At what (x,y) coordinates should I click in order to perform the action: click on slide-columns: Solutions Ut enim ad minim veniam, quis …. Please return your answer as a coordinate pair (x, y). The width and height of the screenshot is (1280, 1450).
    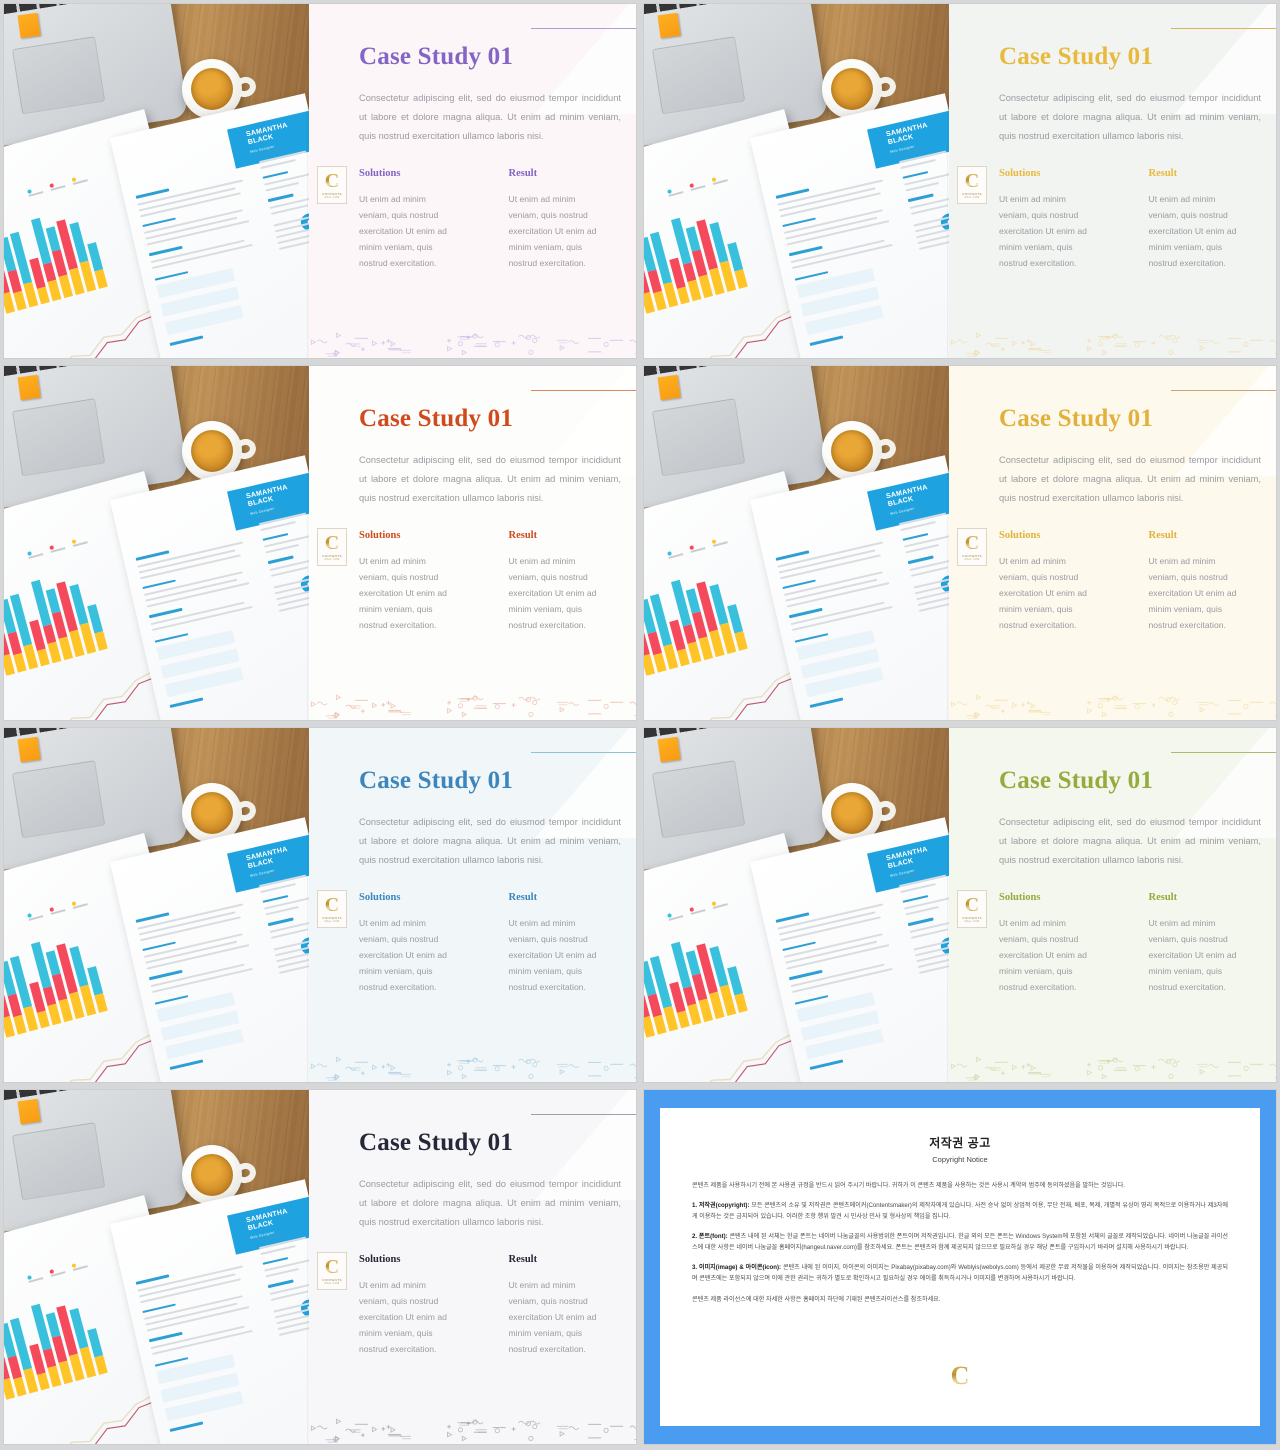
    Looking at the image, I should click on (1118, 219).